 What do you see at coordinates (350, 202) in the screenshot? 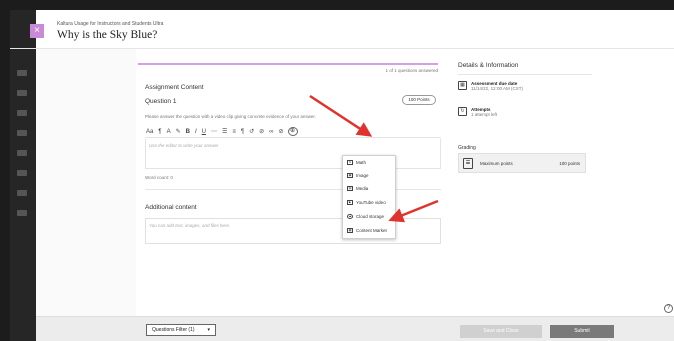
I see `youtube-icon: ▶` at bounding box center [350, 202].